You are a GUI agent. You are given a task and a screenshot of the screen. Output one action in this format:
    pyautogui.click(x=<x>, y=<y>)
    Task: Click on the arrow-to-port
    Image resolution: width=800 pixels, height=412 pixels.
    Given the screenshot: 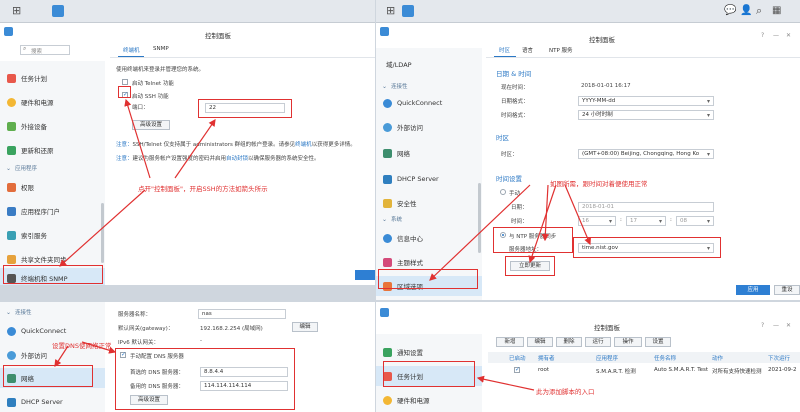 What is the action you would take?
    pyautogui.click(x=195, y=149)
    